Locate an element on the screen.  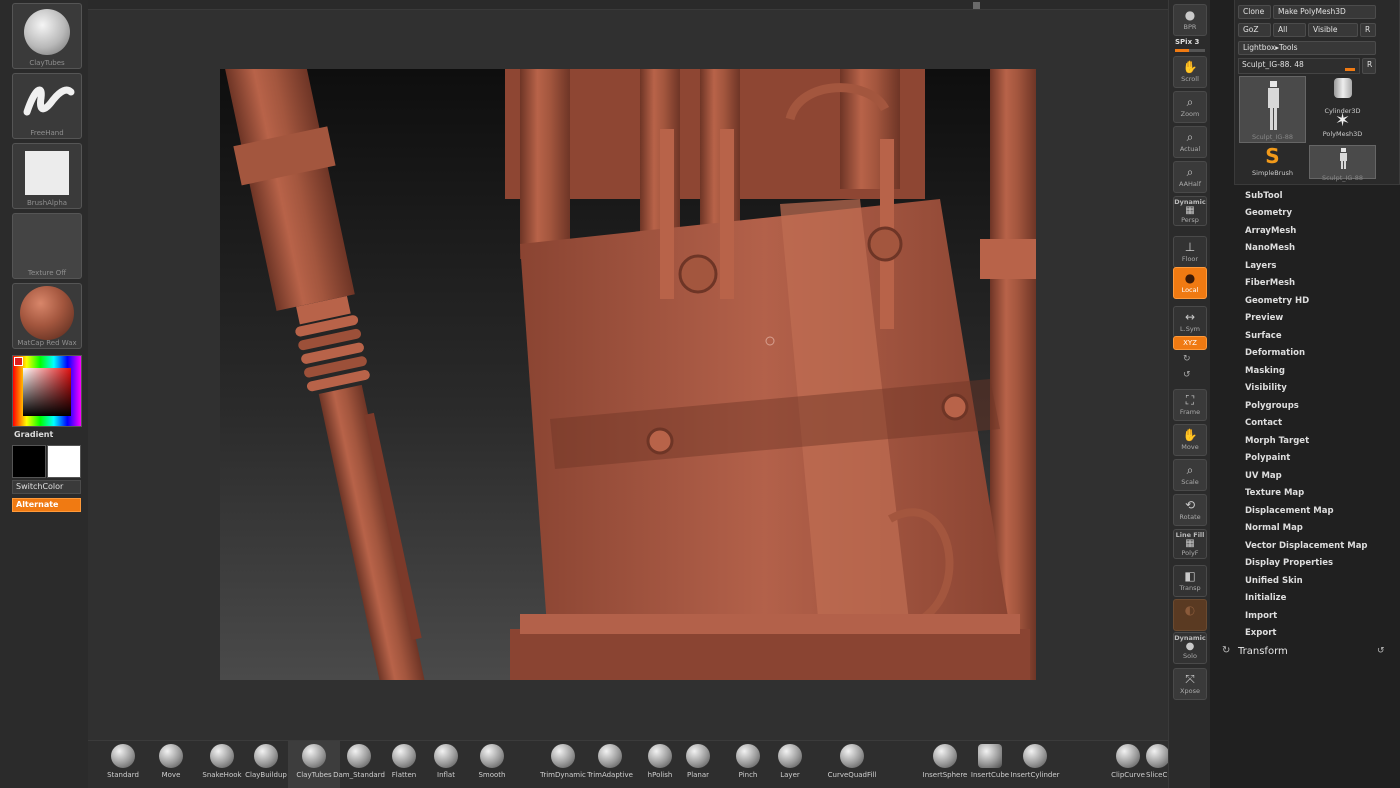
transform-menu-title: Transform is located at coordinates (1263, 651).